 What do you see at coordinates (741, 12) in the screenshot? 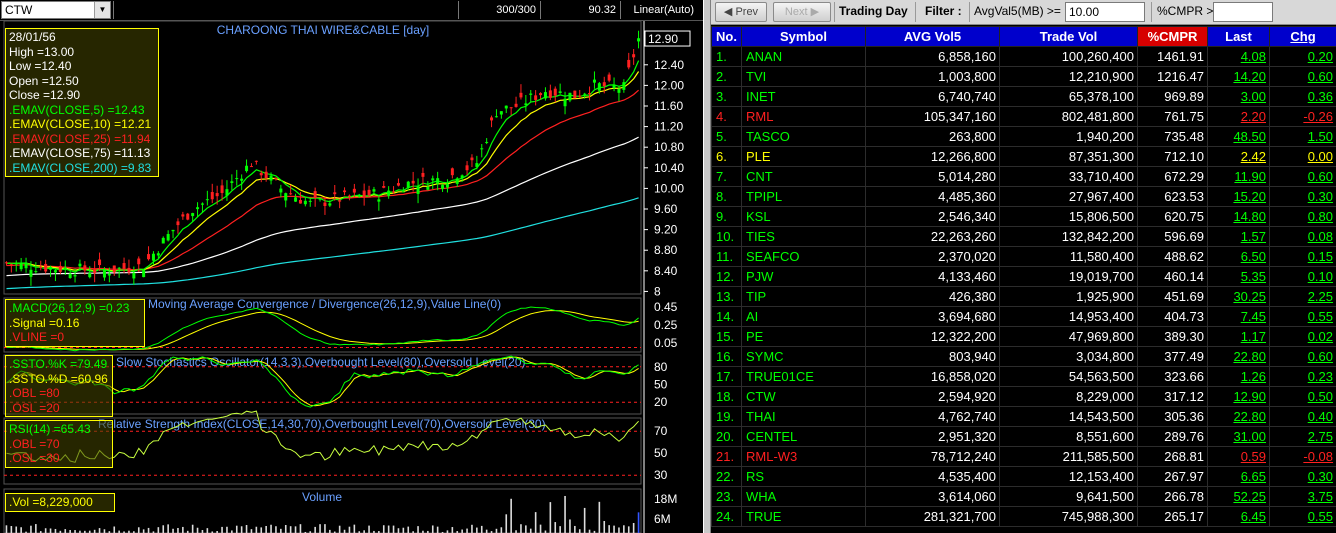
I see `prev-button: ◀ Prev` at bounding box center [741, 12].